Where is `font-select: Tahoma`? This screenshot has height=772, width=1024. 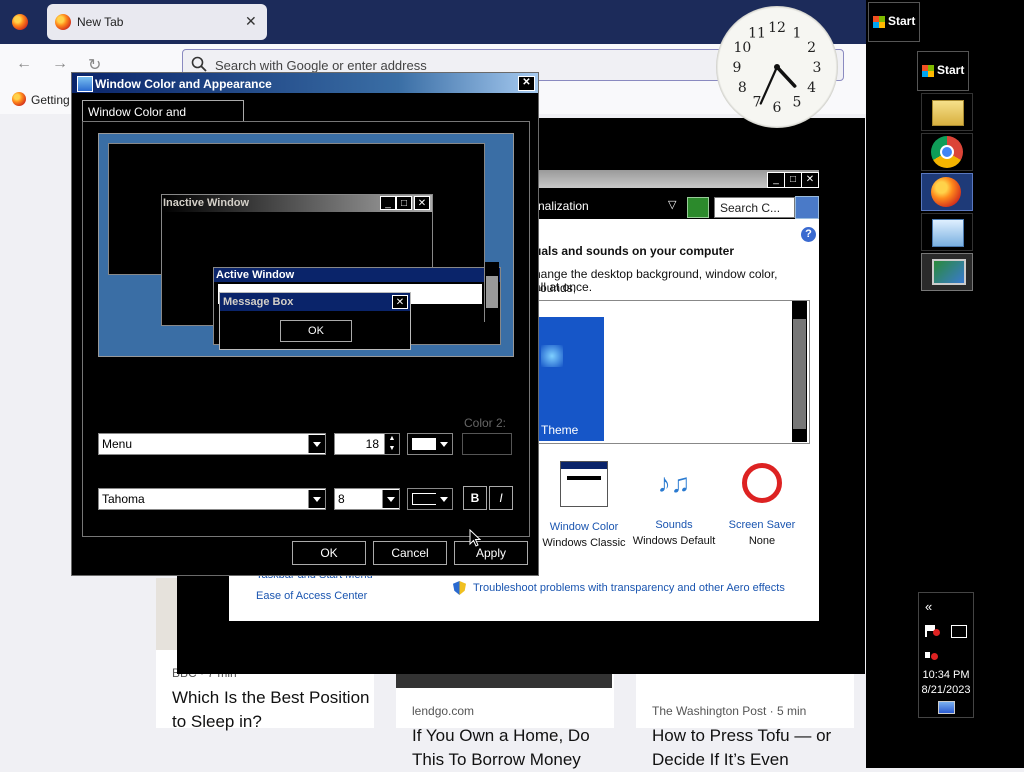 font-select: Tahoma is located at coordinates (212, 499).